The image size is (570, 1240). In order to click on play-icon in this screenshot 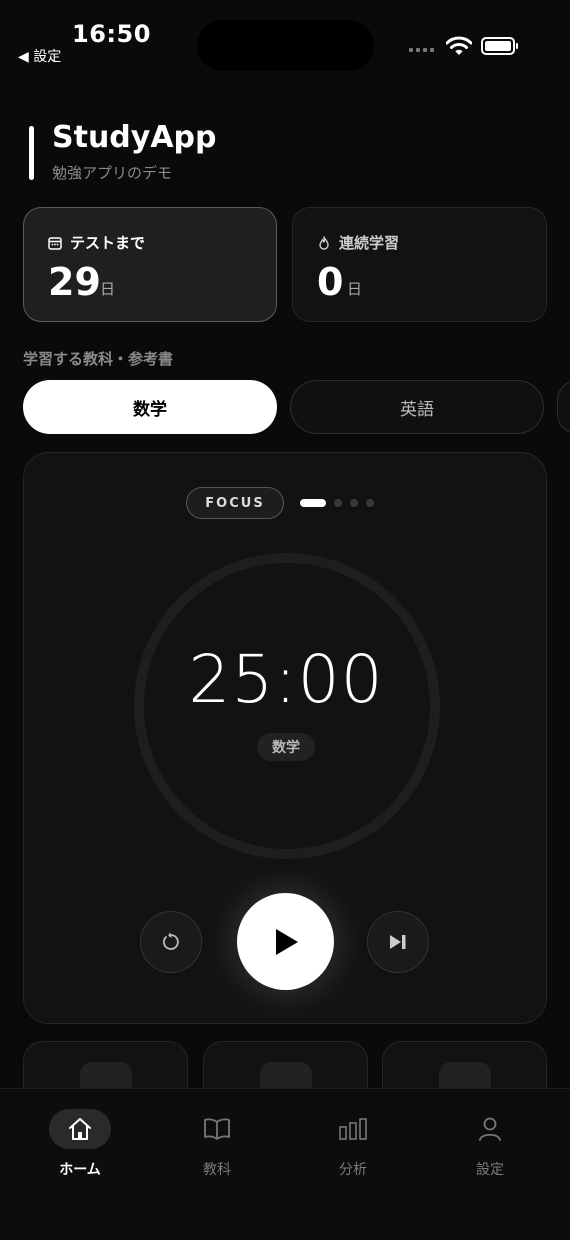, I will do `click(286, 941)`.